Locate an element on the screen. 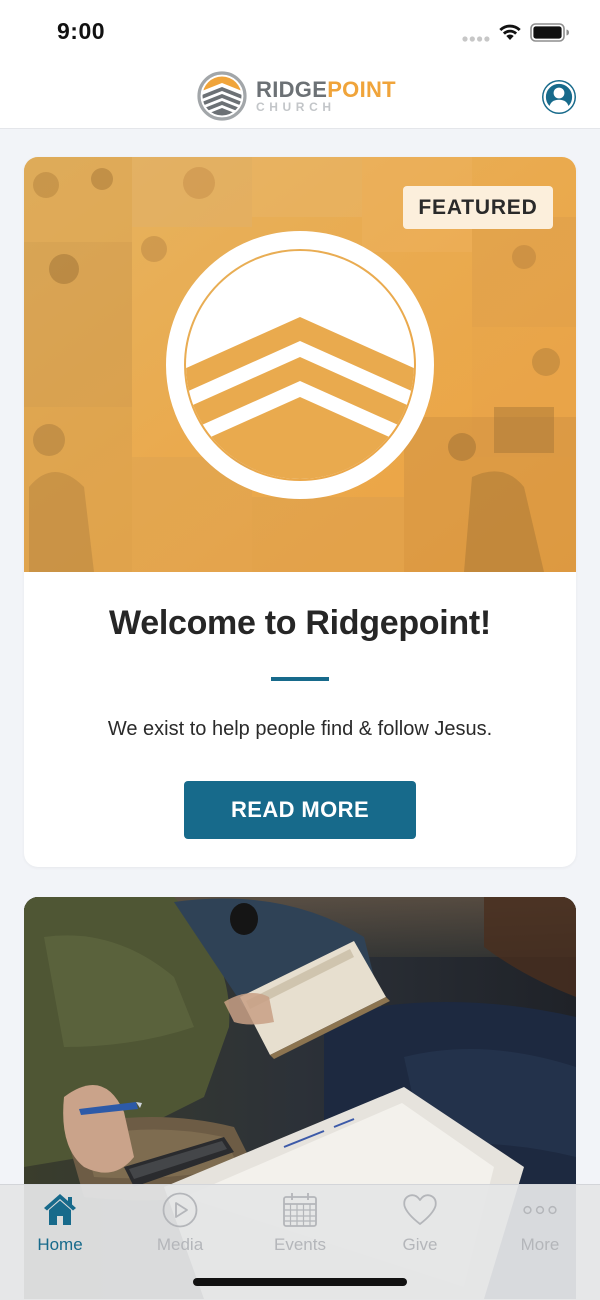 This screenshot has width=600, height=1300. profile-button is located at coordinates (559, 97).